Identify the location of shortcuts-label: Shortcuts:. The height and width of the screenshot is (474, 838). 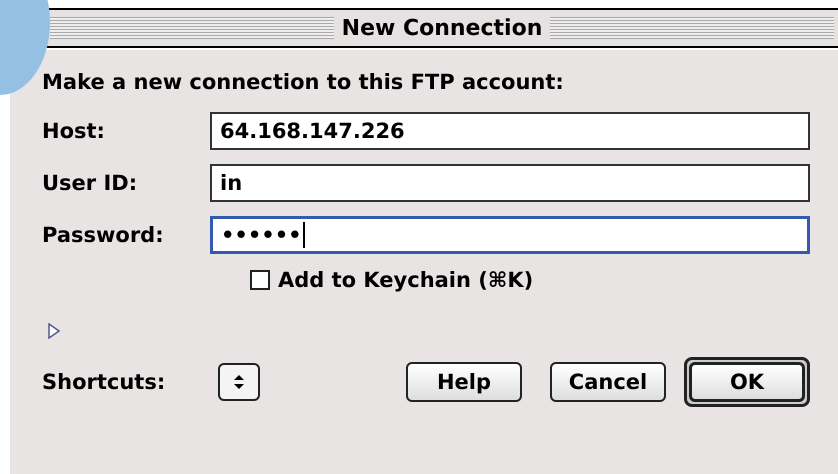
(104, 382).